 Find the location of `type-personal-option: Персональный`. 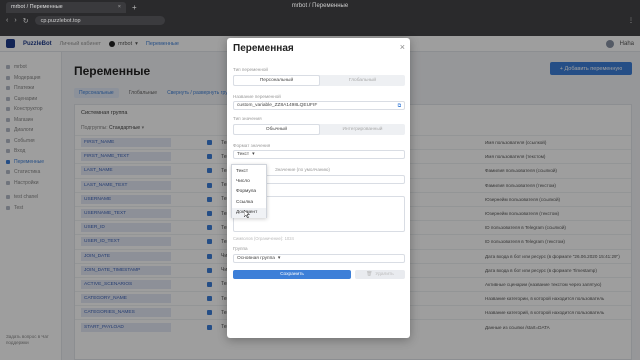

type-personal-option: Персональный is located at coordinates (276, 80).